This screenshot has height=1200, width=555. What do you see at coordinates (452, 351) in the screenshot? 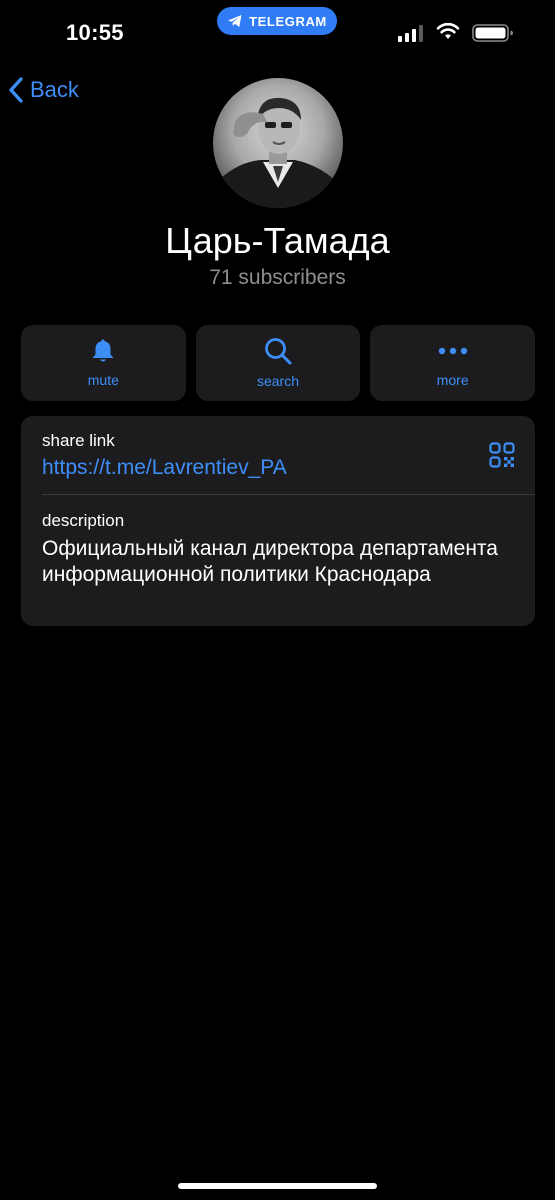
I see `ellipsis-icon` at bounding box center [452, 351].